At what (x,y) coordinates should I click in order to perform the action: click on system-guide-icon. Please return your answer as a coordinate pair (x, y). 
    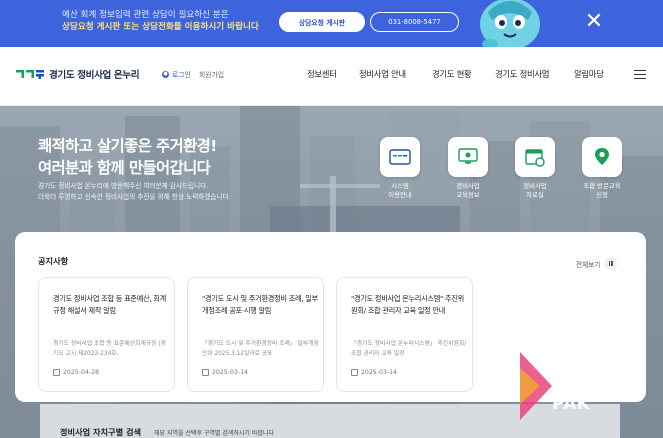
    Looking at the image, I should click on (400, 157).